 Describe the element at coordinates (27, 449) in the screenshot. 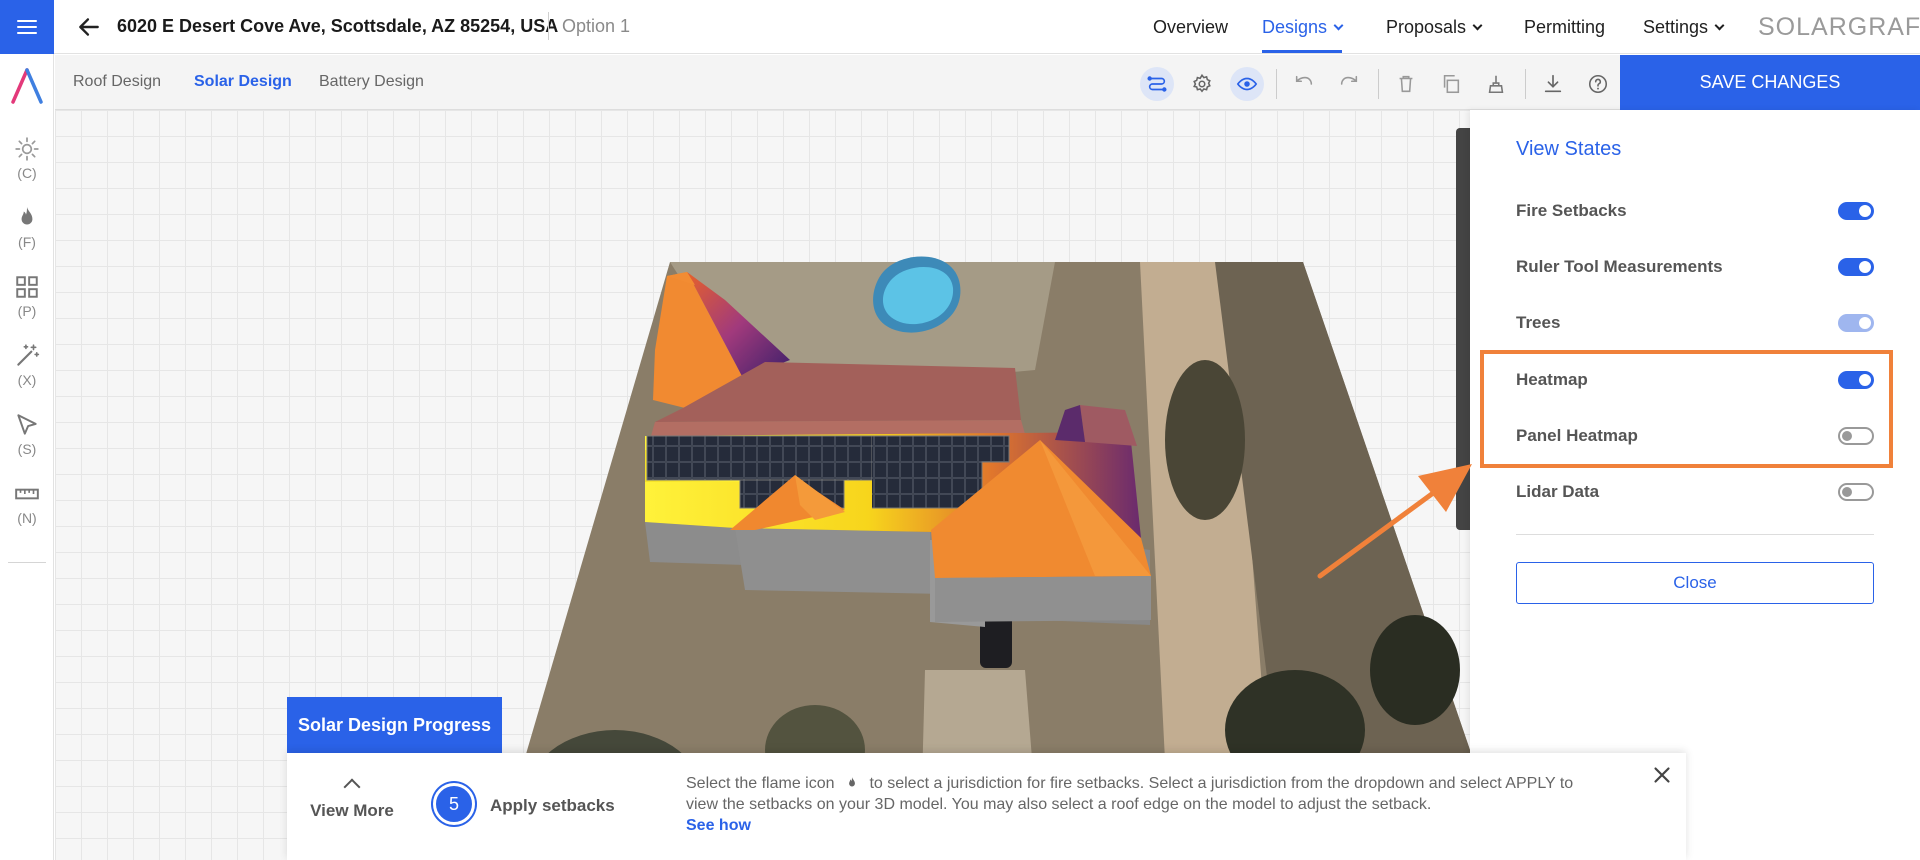

I see `tool-key: (S)` at that location.